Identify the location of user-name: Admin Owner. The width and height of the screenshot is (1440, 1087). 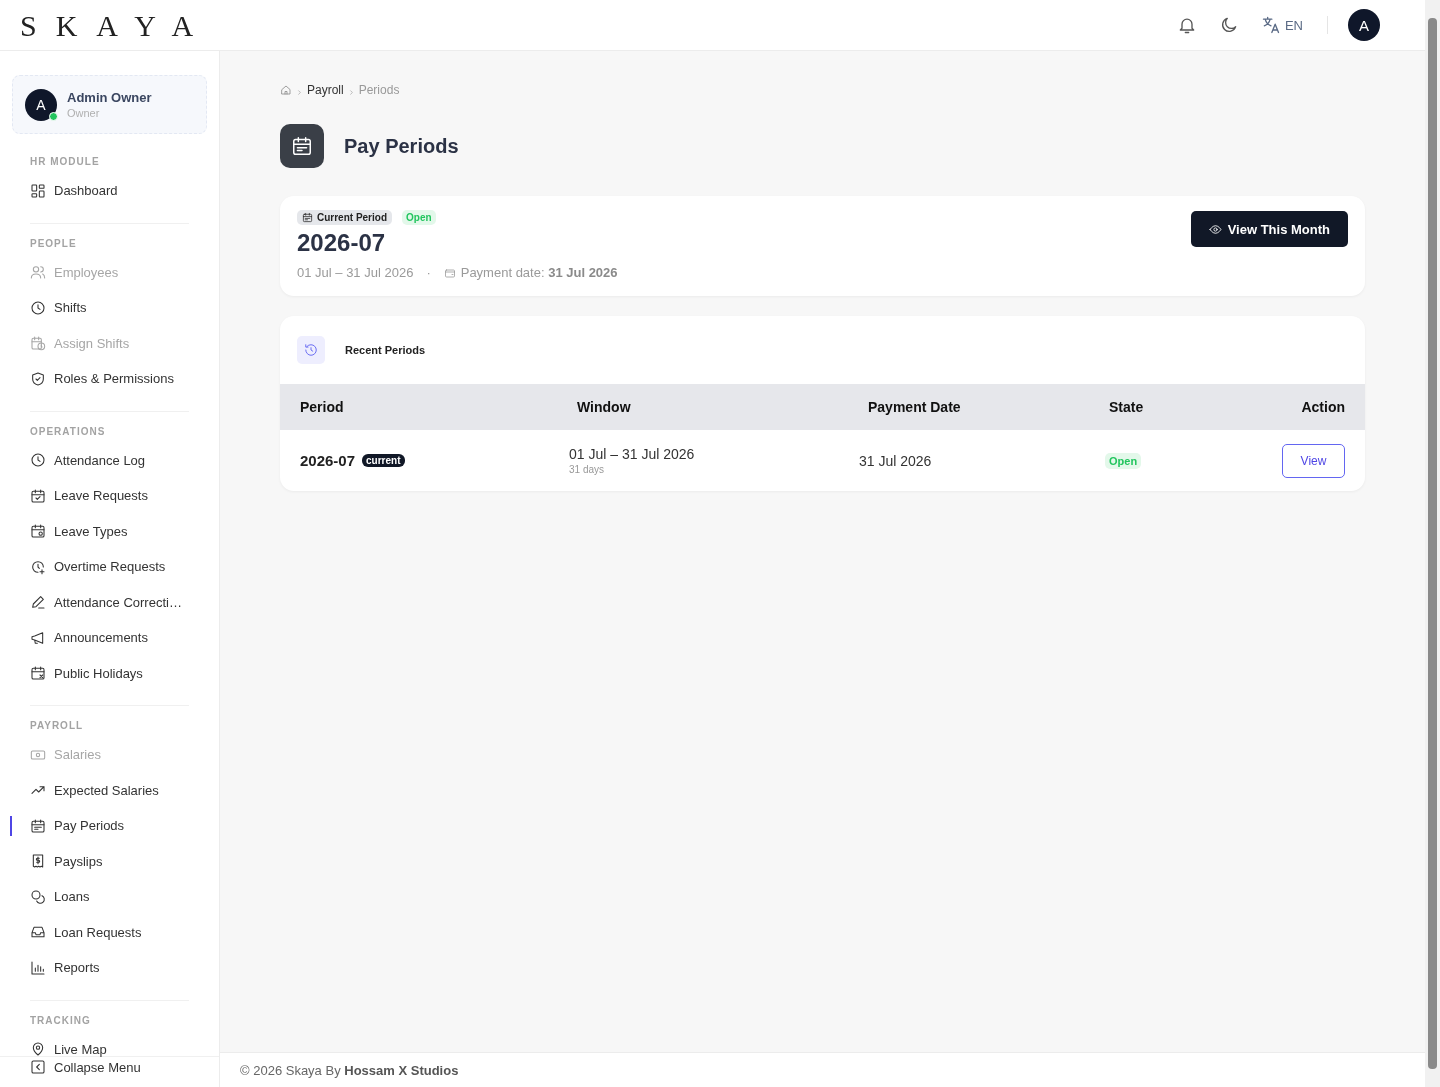
(109, 97).